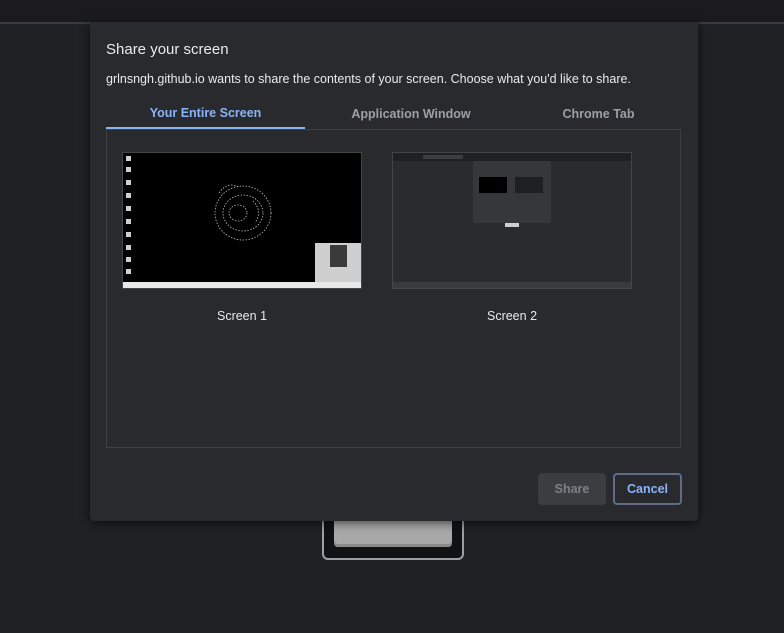 This screenshot has height=633, width=784. Describe the element at coordinates (572, 489) in the screenshot. I see `share-button: Share` at that location.